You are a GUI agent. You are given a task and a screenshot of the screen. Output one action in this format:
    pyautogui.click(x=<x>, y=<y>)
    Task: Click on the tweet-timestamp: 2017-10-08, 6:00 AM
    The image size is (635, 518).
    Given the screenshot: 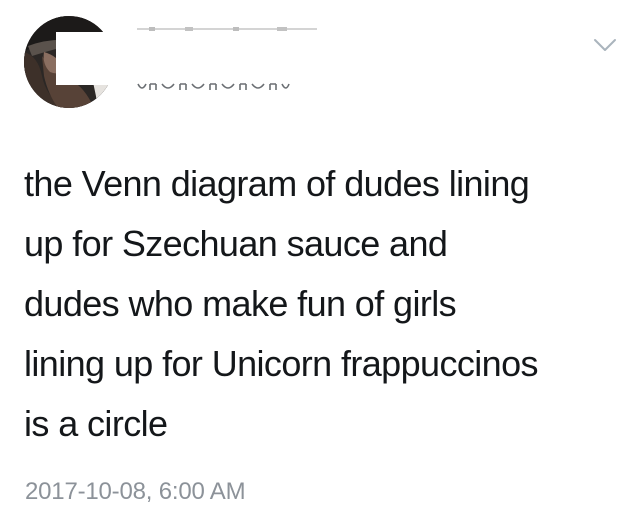 What is the action you would take?
    pyautogui.click(x=135, y=492)
    